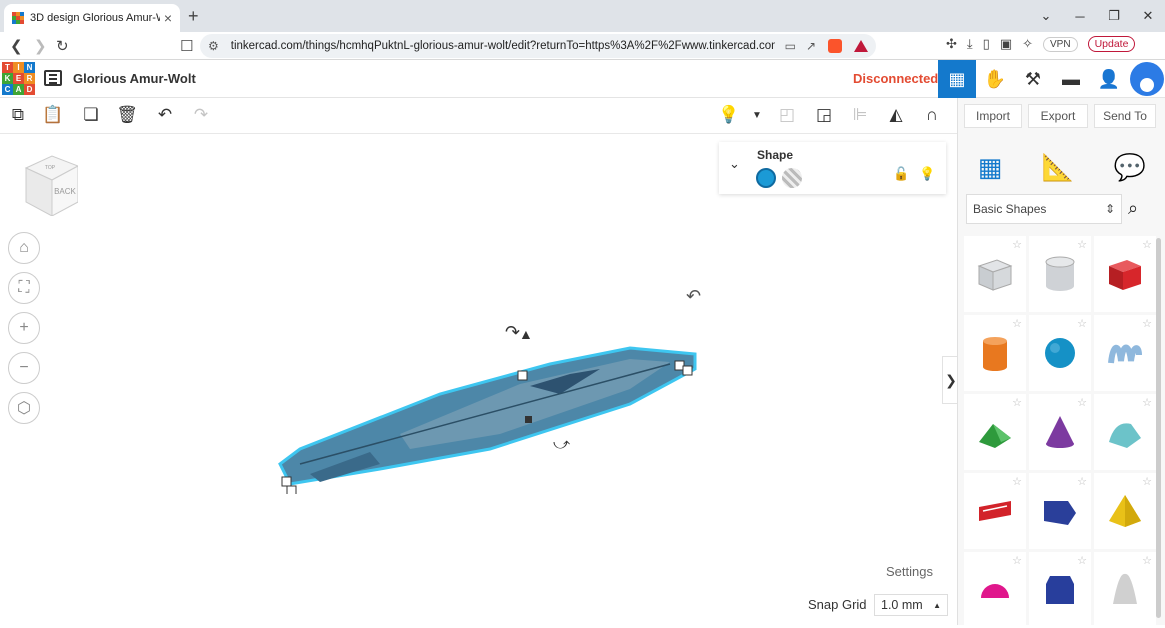 Image resolution: width=1165 pixels, height=628 pixels. I want to click on selected-model, so click(490, 414).